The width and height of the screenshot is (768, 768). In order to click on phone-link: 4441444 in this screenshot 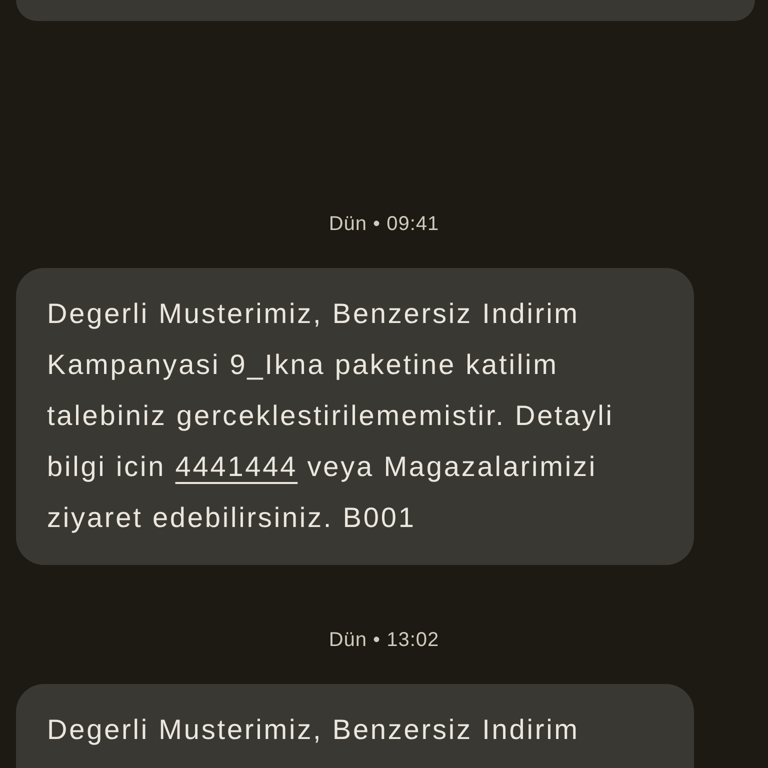, I will do `click(236, 466)`.